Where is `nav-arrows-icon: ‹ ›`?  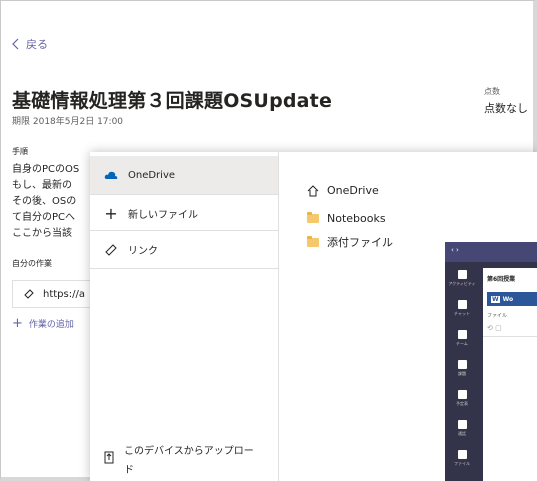
nav-arrows-icon: ‹ › is located at coordinates (455, 250).